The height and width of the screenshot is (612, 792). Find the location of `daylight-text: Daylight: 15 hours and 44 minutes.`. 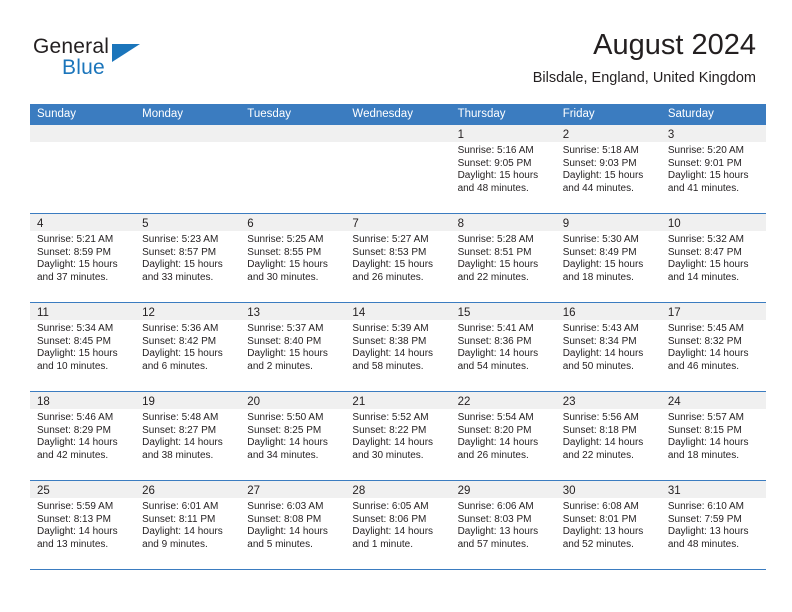

daylight-text: Daylight: 15 hours and 44 minutes. is located at coordinates (603, 182).